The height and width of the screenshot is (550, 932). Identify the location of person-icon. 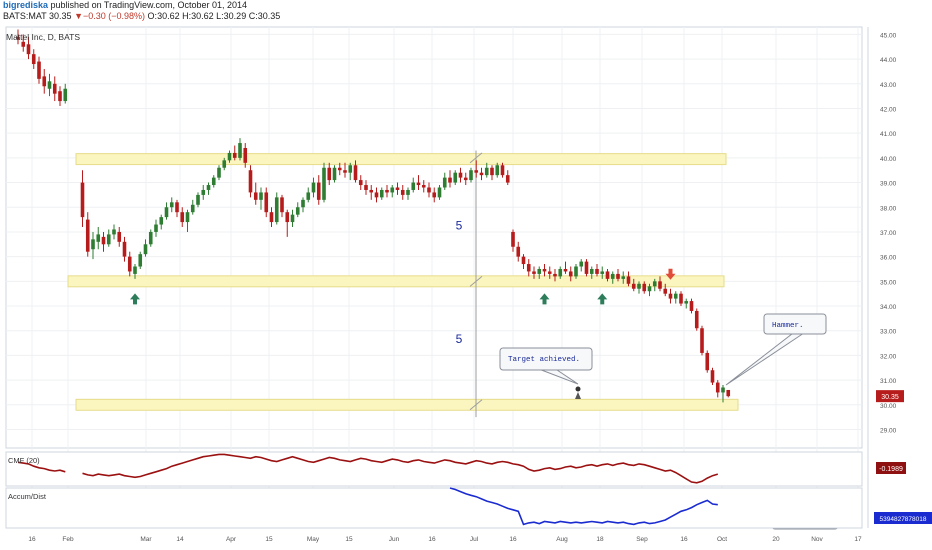
(578, 389).